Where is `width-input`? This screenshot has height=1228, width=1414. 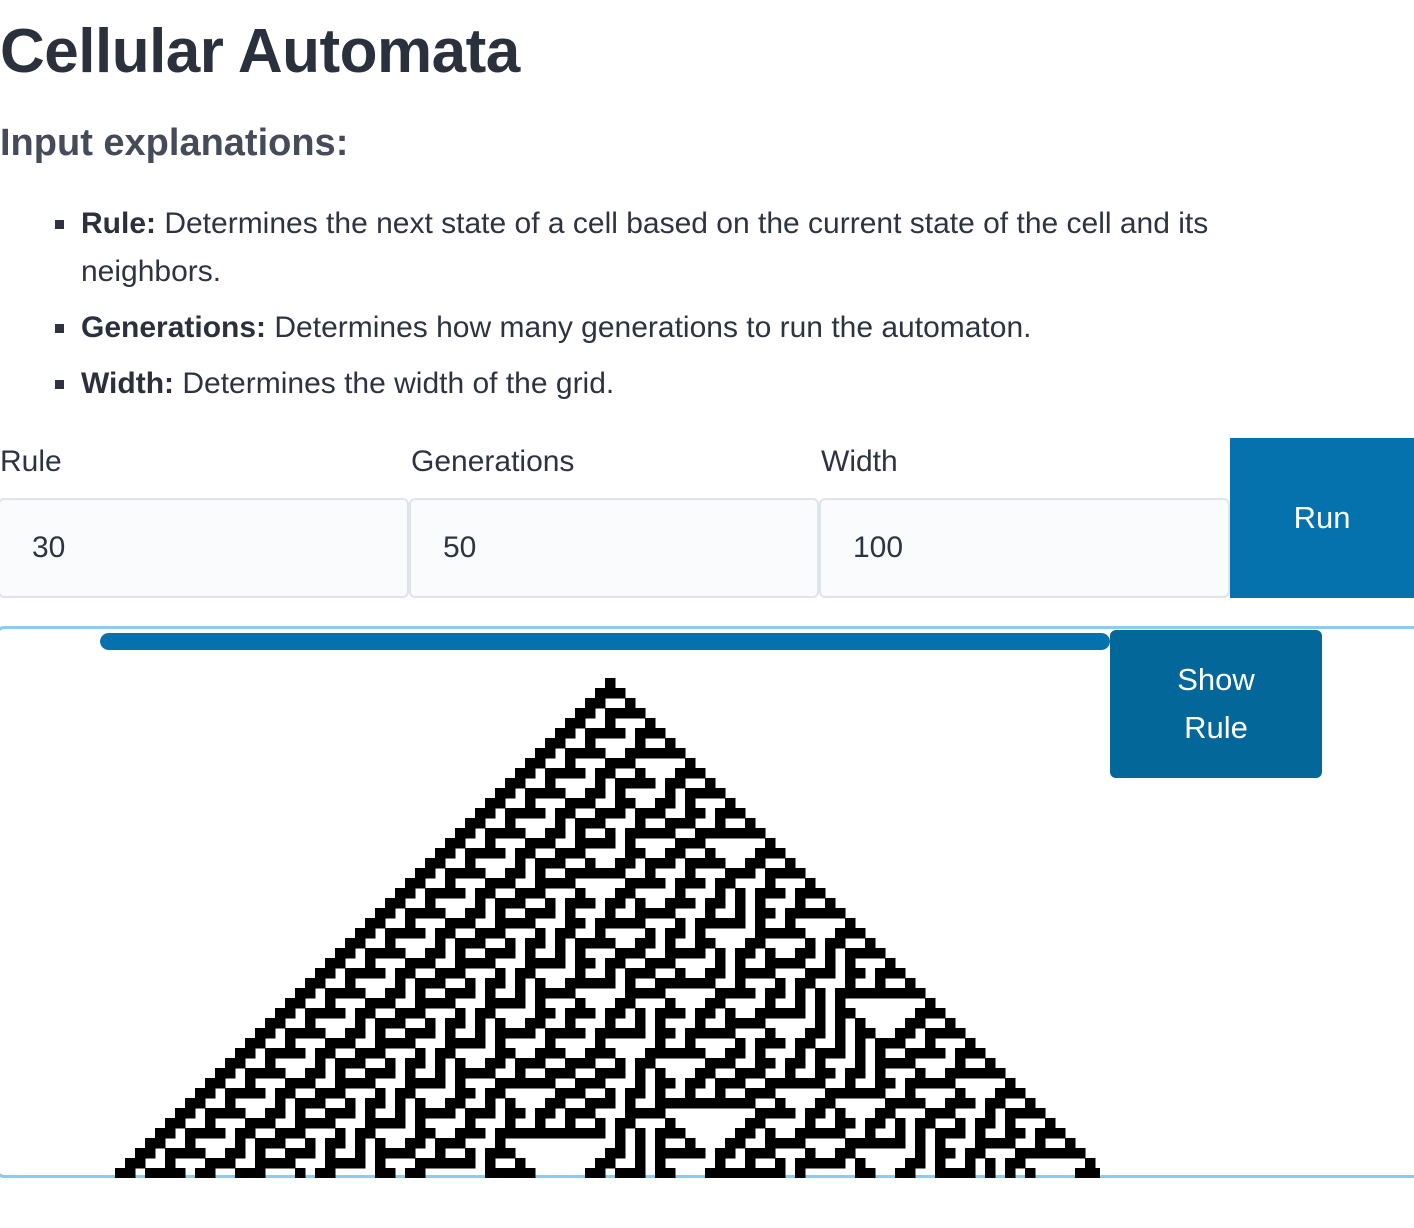 width-input is located at coordinates (1024, 548).